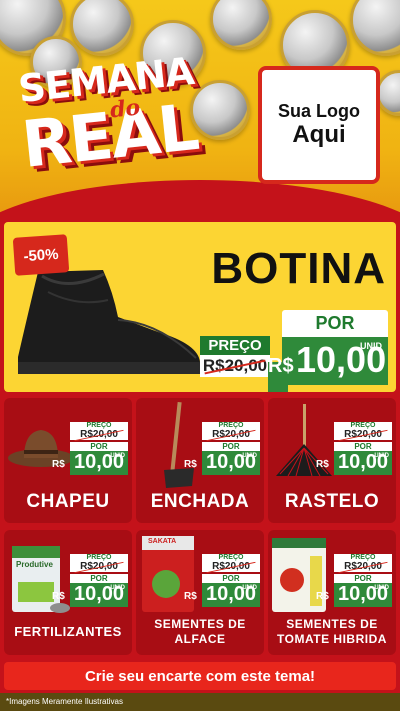  What do you see at coordinates (332, 639) in the screenshot?
I see `product-name-line2: TOMATE HIBRIDA` at bounding box center [332, 639].